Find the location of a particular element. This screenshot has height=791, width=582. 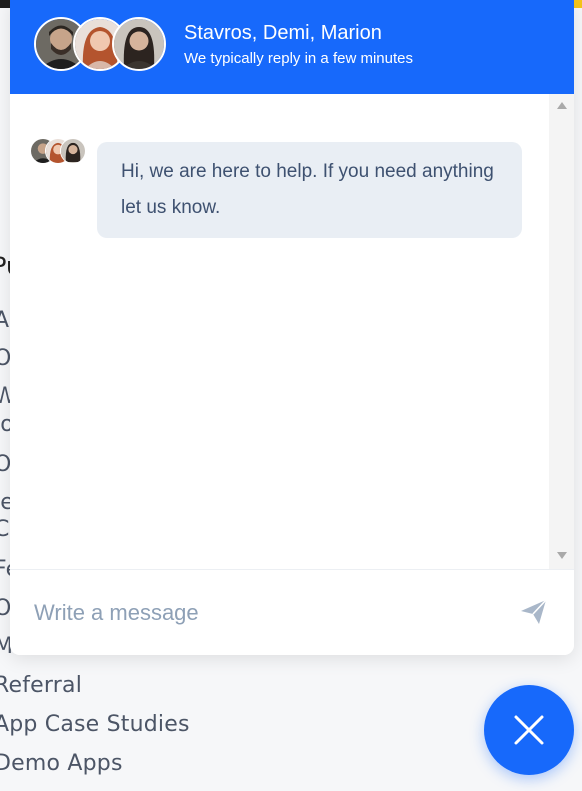

reply-time-note: We typically reply in a few minutes is located at coordinates (298, 58).